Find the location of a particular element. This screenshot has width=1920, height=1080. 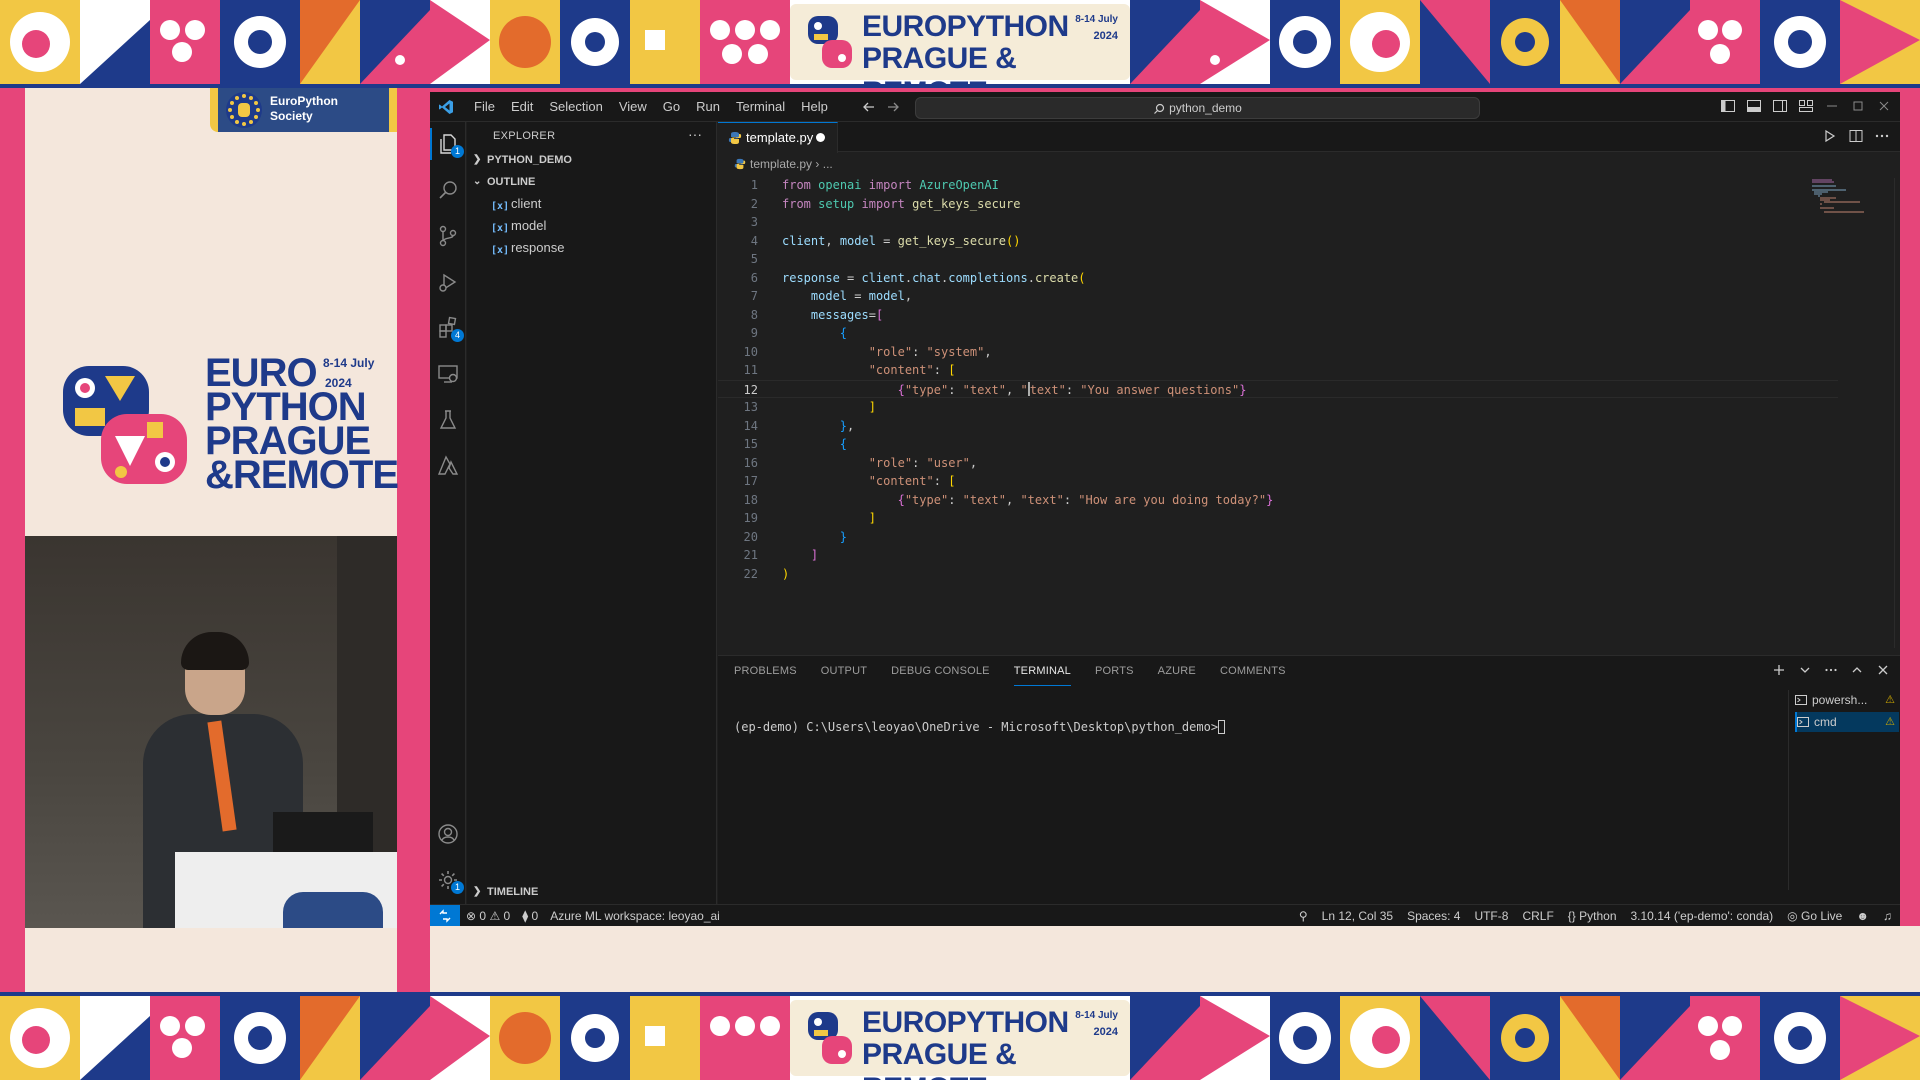

code-line: 8 messages=[ is located at coordinates (1278, 315).